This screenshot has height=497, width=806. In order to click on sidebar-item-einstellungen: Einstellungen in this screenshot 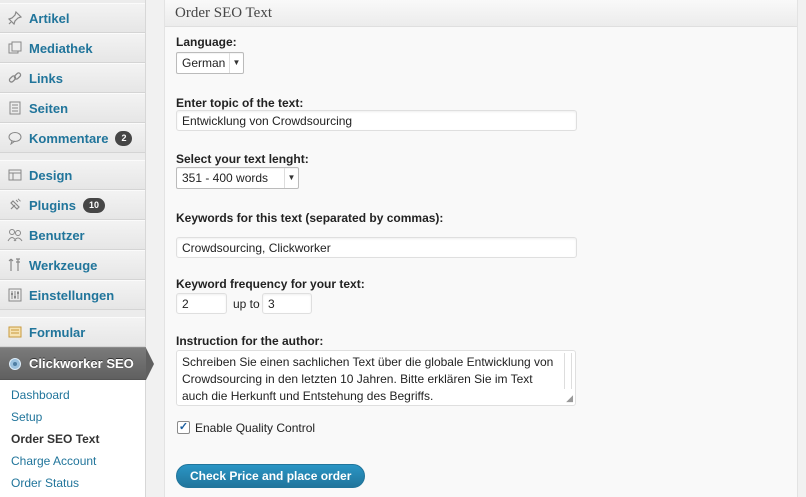, I will do `click(72, 295)`.